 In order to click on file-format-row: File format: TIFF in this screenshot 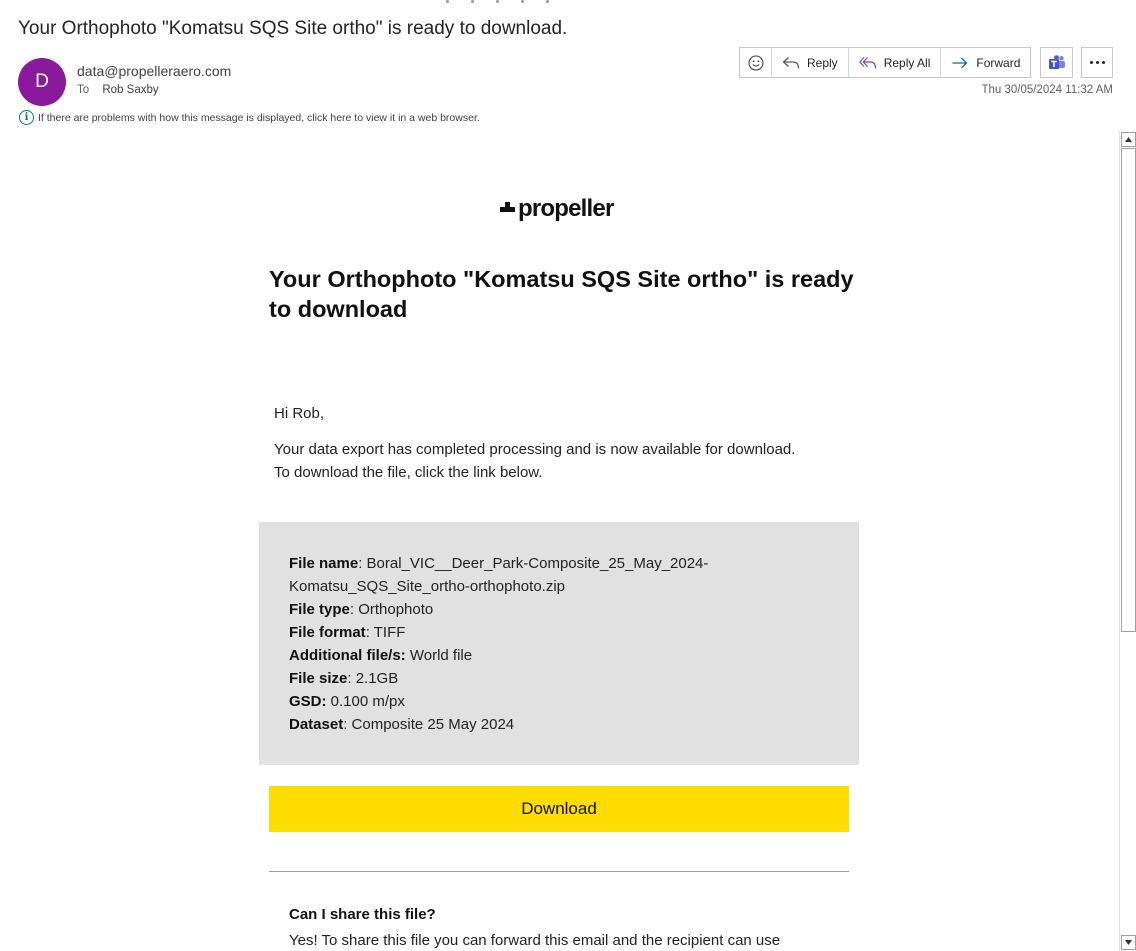, I will do `click(347, 632)`.